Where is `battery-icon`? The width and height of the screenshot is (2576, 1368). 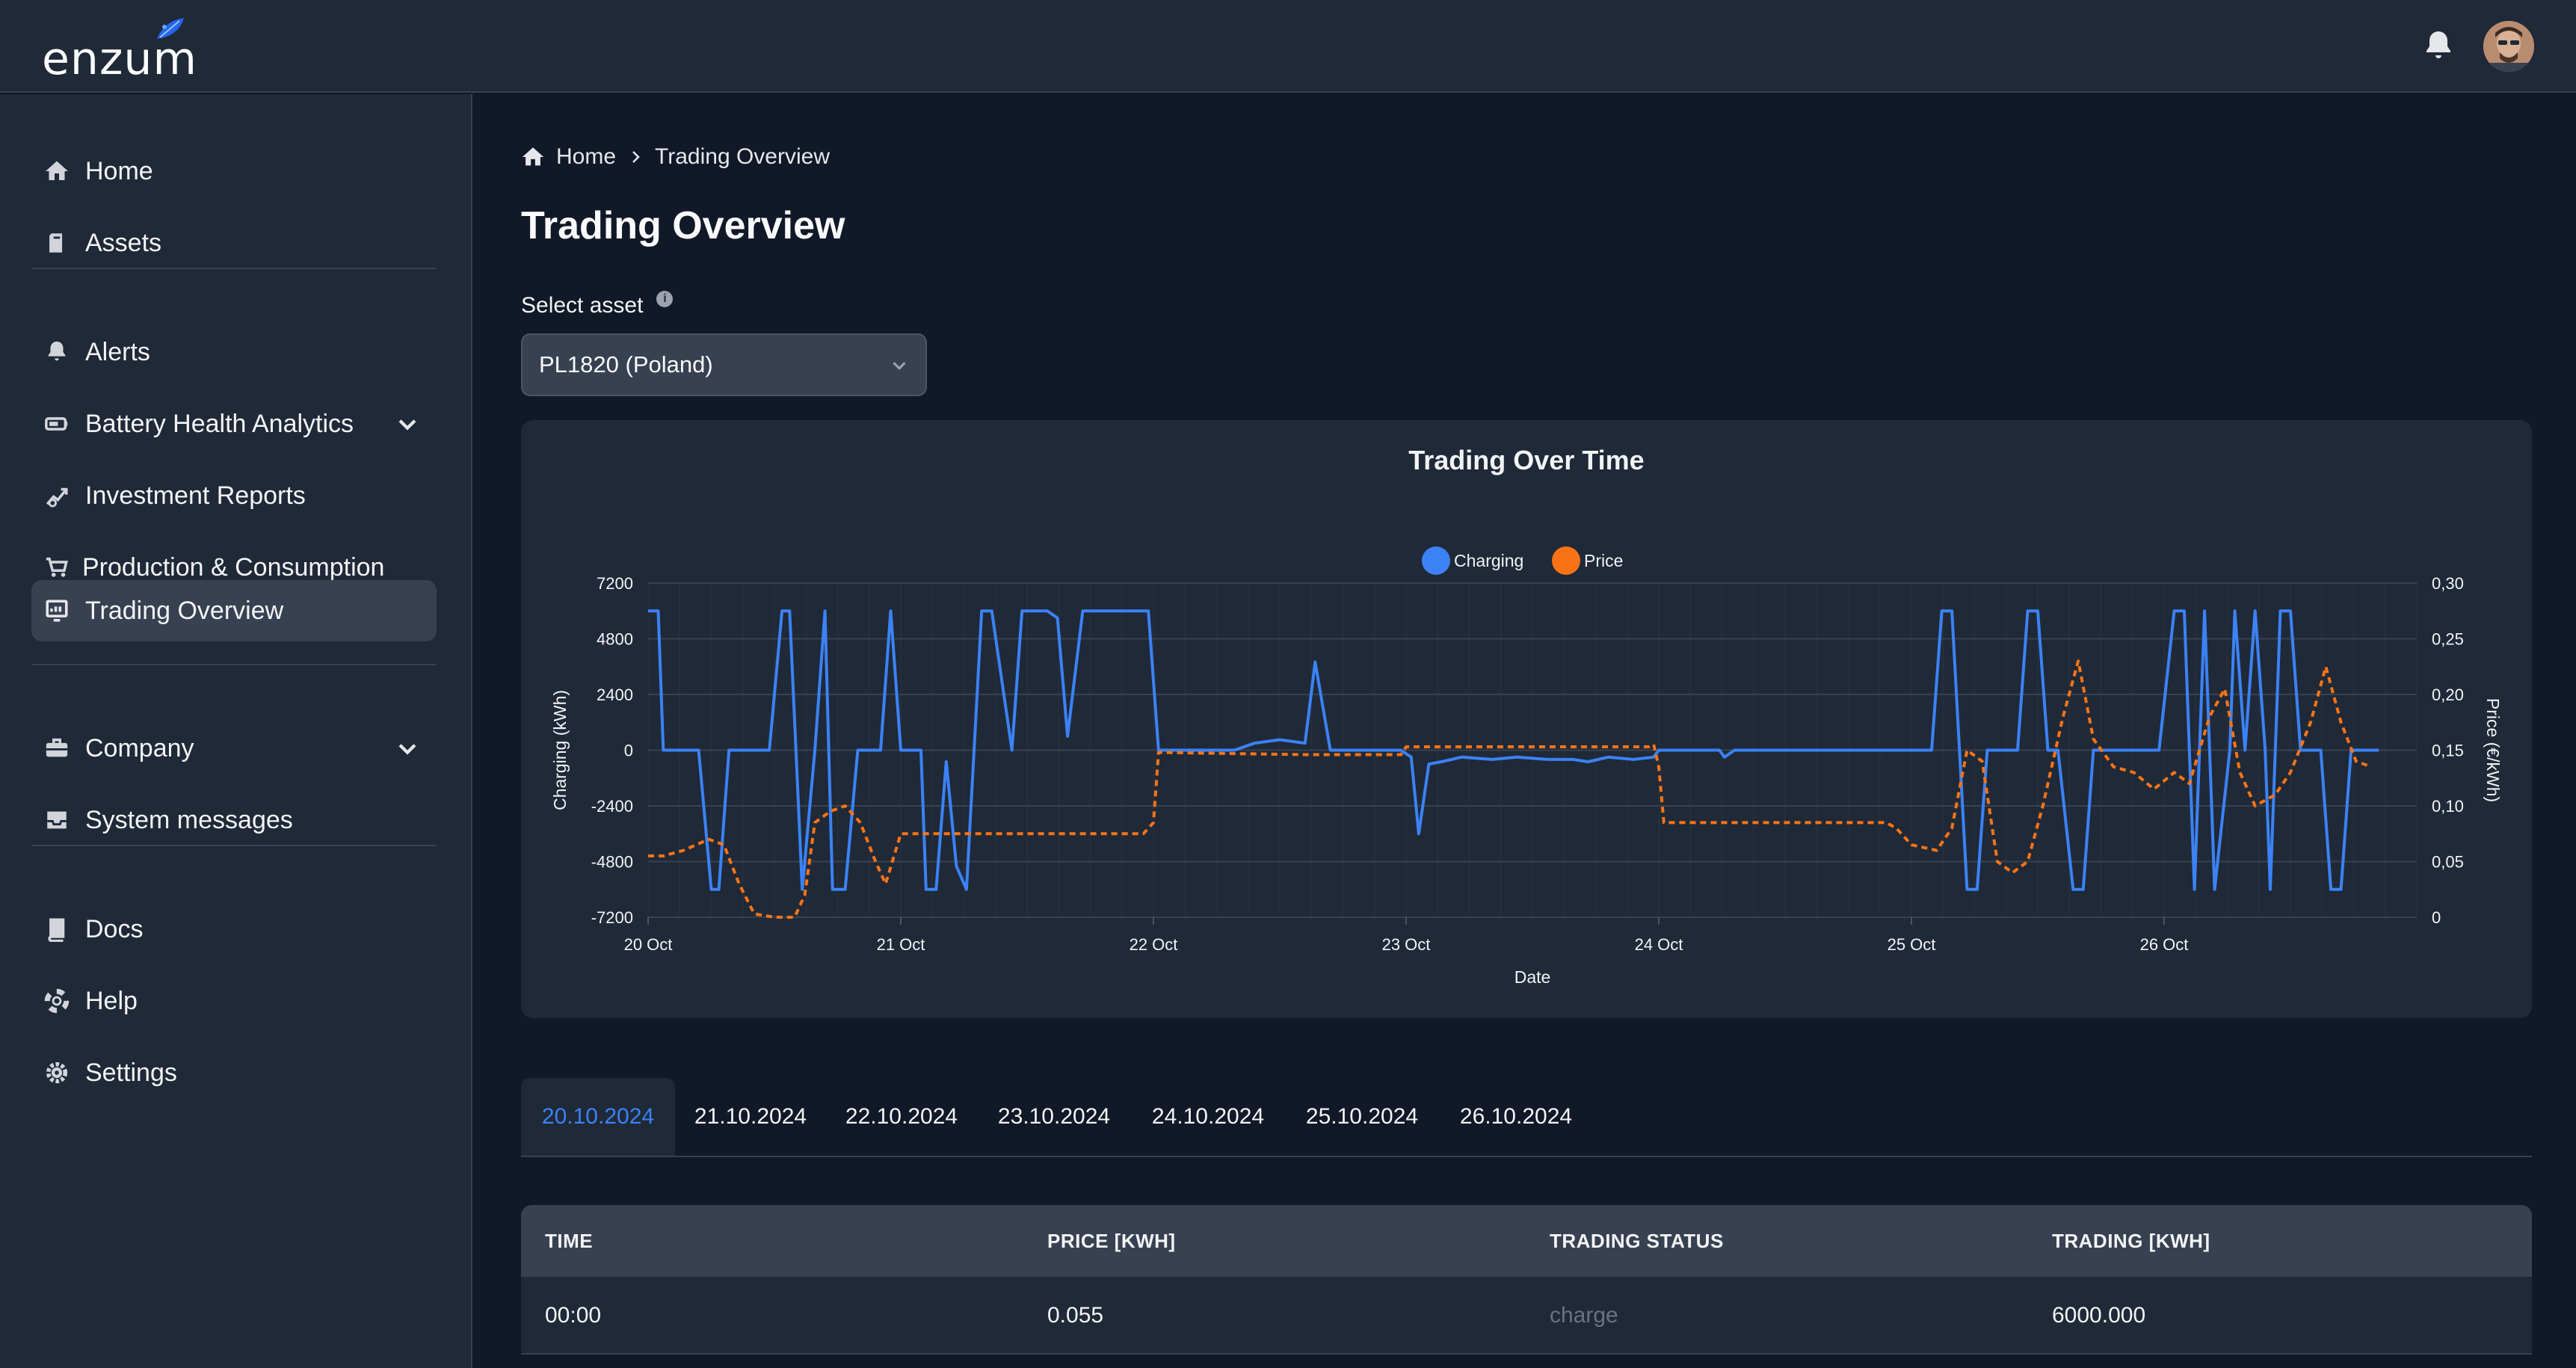 battery-icon is located at coordinates (57, 424).